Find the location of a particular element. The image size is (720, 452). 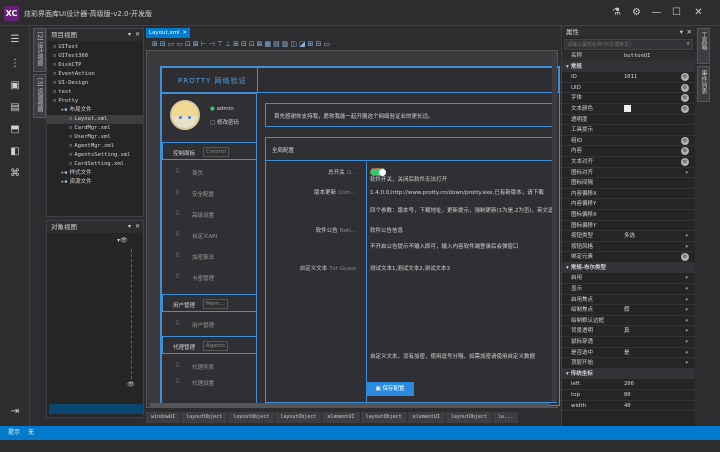

code-icon: ⌘ is located at coordinates (15, 174).